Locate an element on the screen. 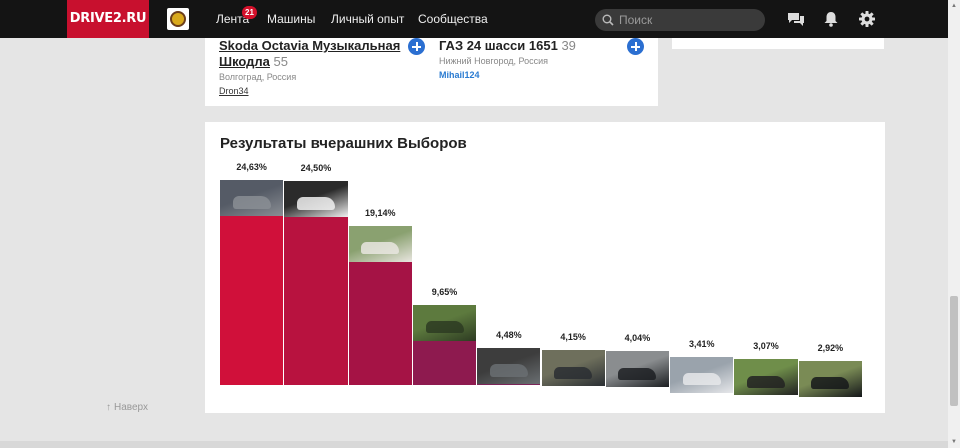 This screenshot has width=960, height=448. back-to-top-link: ↑ Наверх is located at coordinates (127, 407).